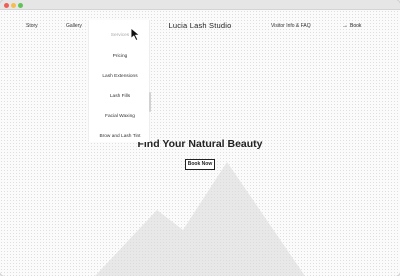 This screenshot has height=276, width=400. I want to click on dropdown-item-pricing: Pricing, so click(120, 56).